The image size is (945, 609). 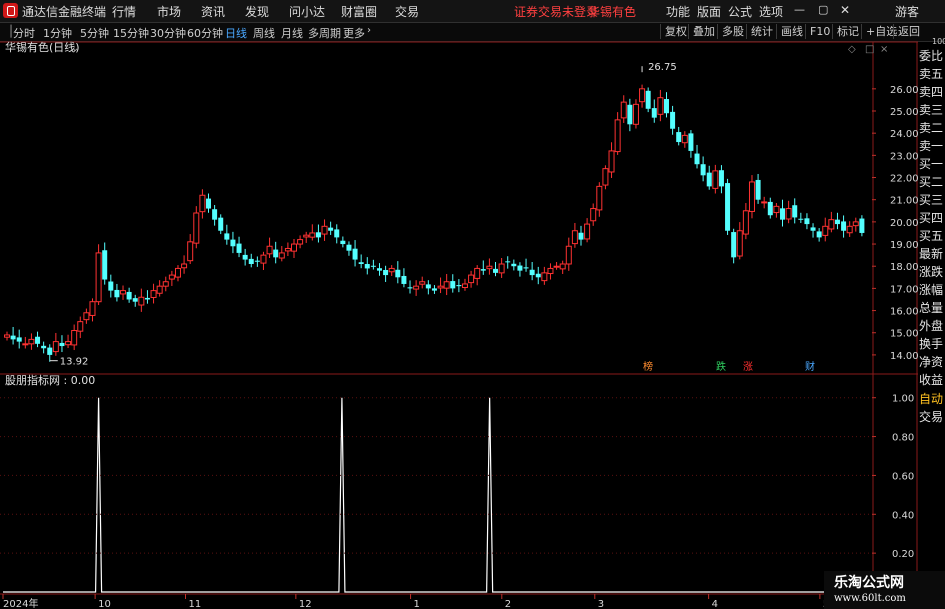 What do you see at coordinates (662, 67) in the screenshot?
I see `max-price-label: 26.75` at bounding box center [662, 67].